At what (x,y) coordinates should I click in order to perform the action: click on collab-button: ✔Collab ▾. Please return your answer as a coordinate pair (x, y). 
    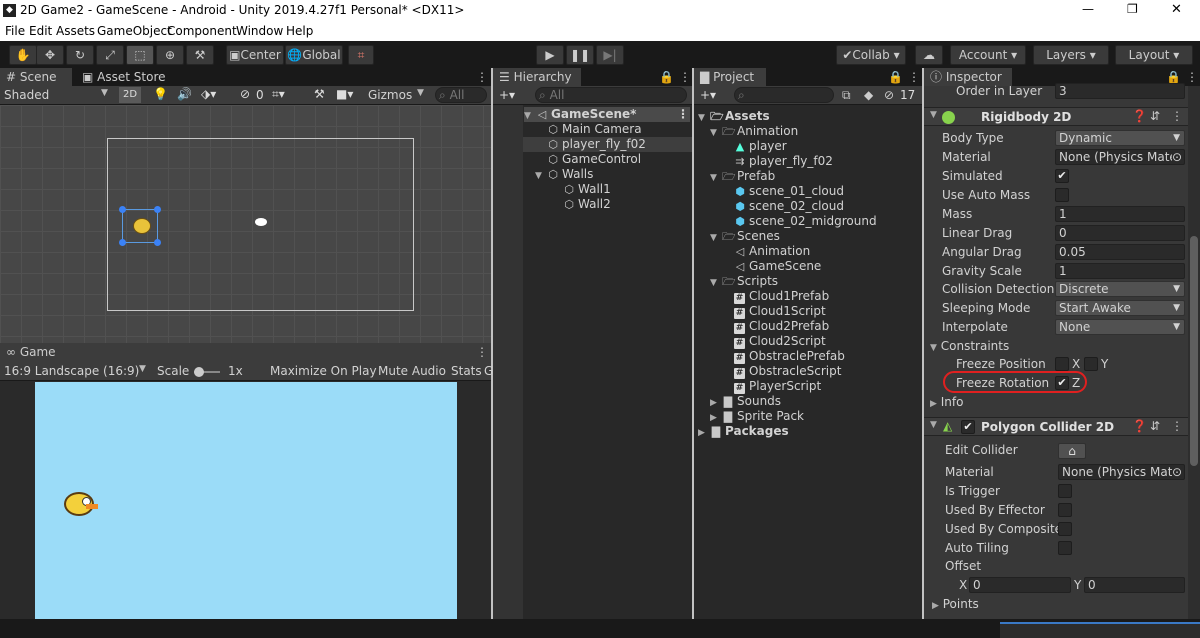
    Looking at the image, I should click on (871, 55).